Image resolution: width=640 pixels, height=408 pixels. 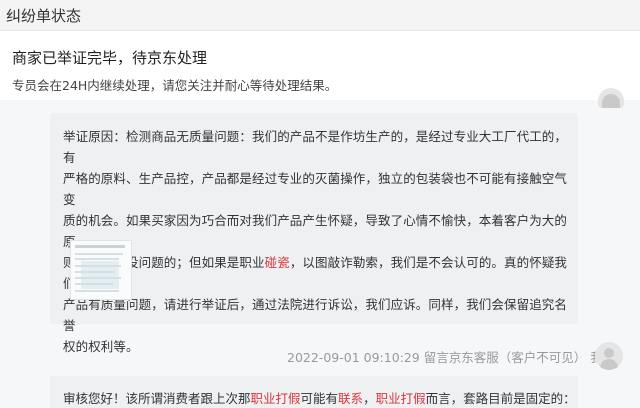 What do you see at coordinates (351, 398) in the screenshot?
I see `highlighted-keyword: 联系` at bounding box center [351, 398].